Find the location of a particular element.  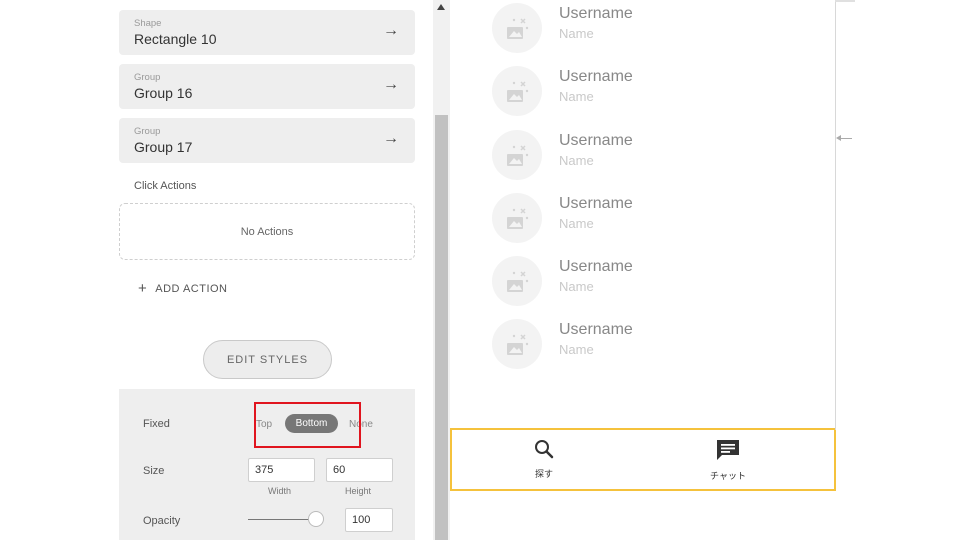

height-input: 60 is located at coordinates (359, 470).